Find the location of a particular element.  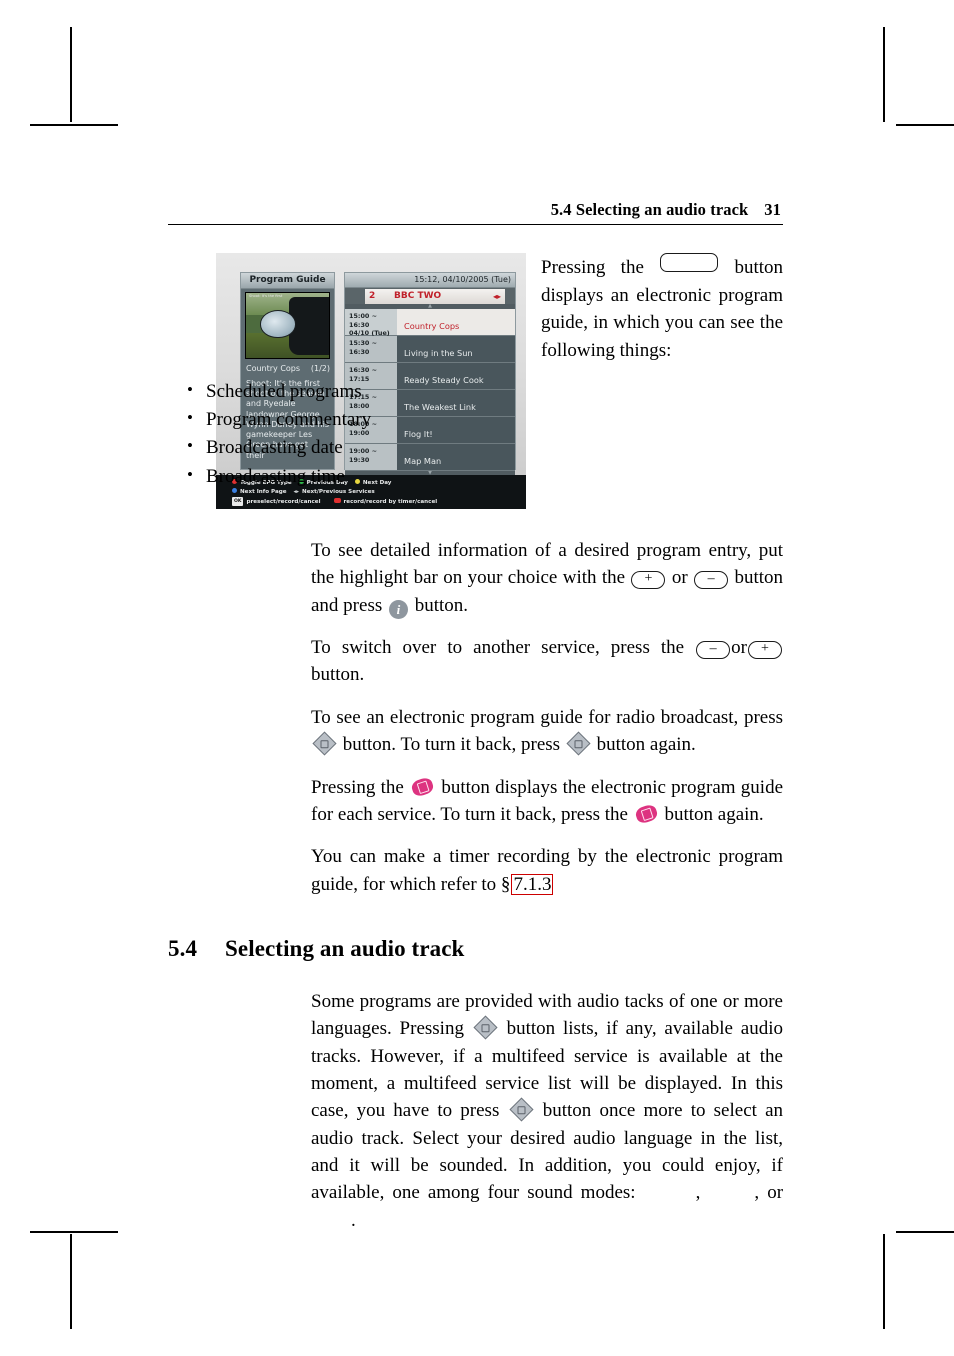

osd-channel-name: BBC TWO is located at coordinates (418, 296).